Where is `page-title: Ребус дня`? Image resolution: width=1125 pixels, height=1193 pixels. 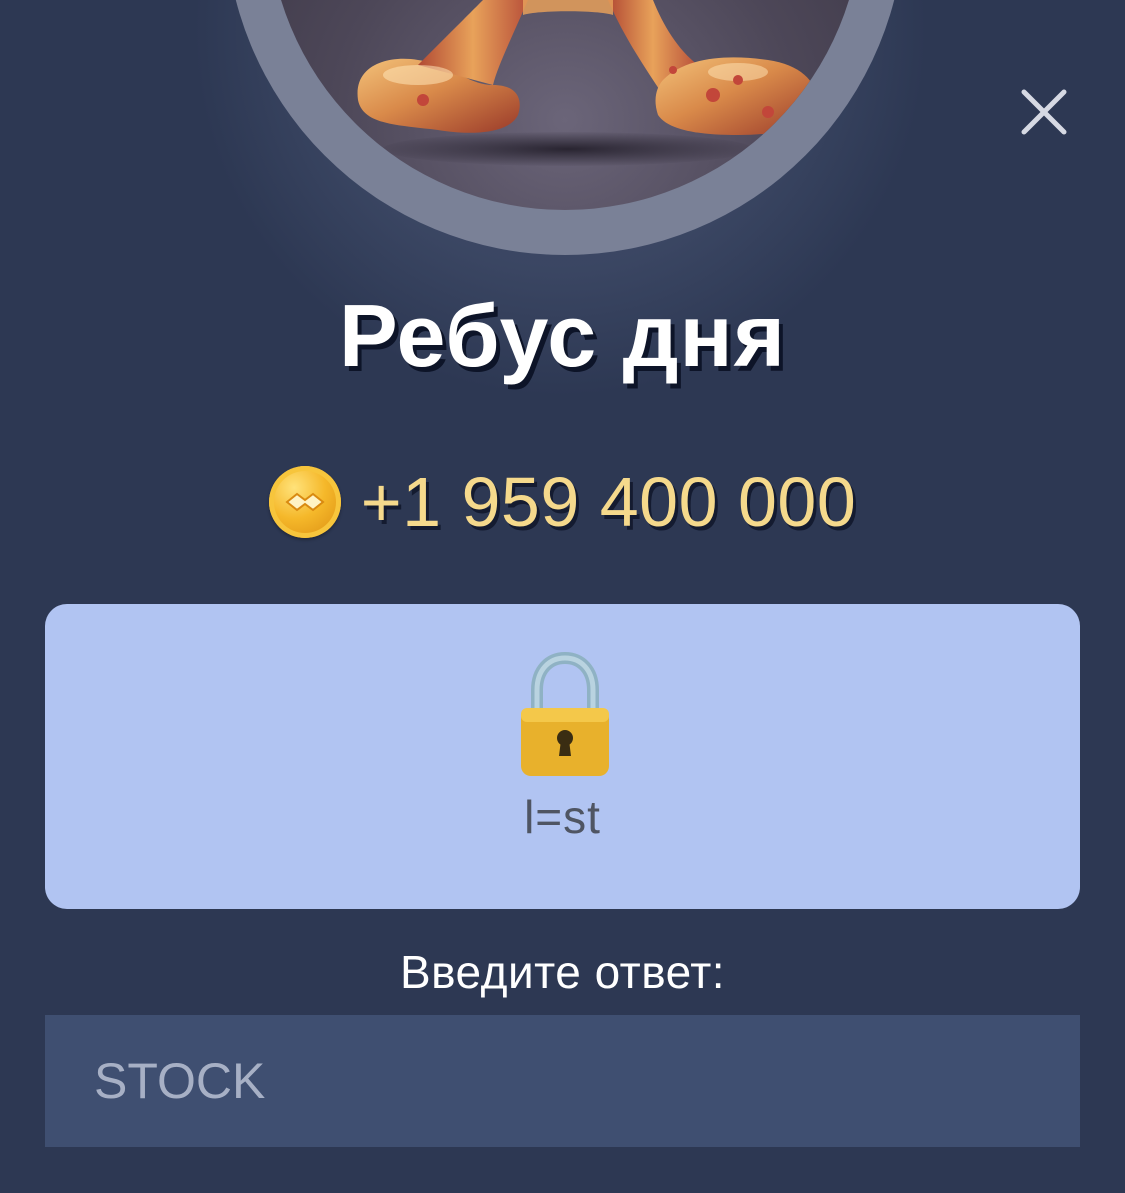 page-title: Ребус дня is located at coordinates (562, 335).